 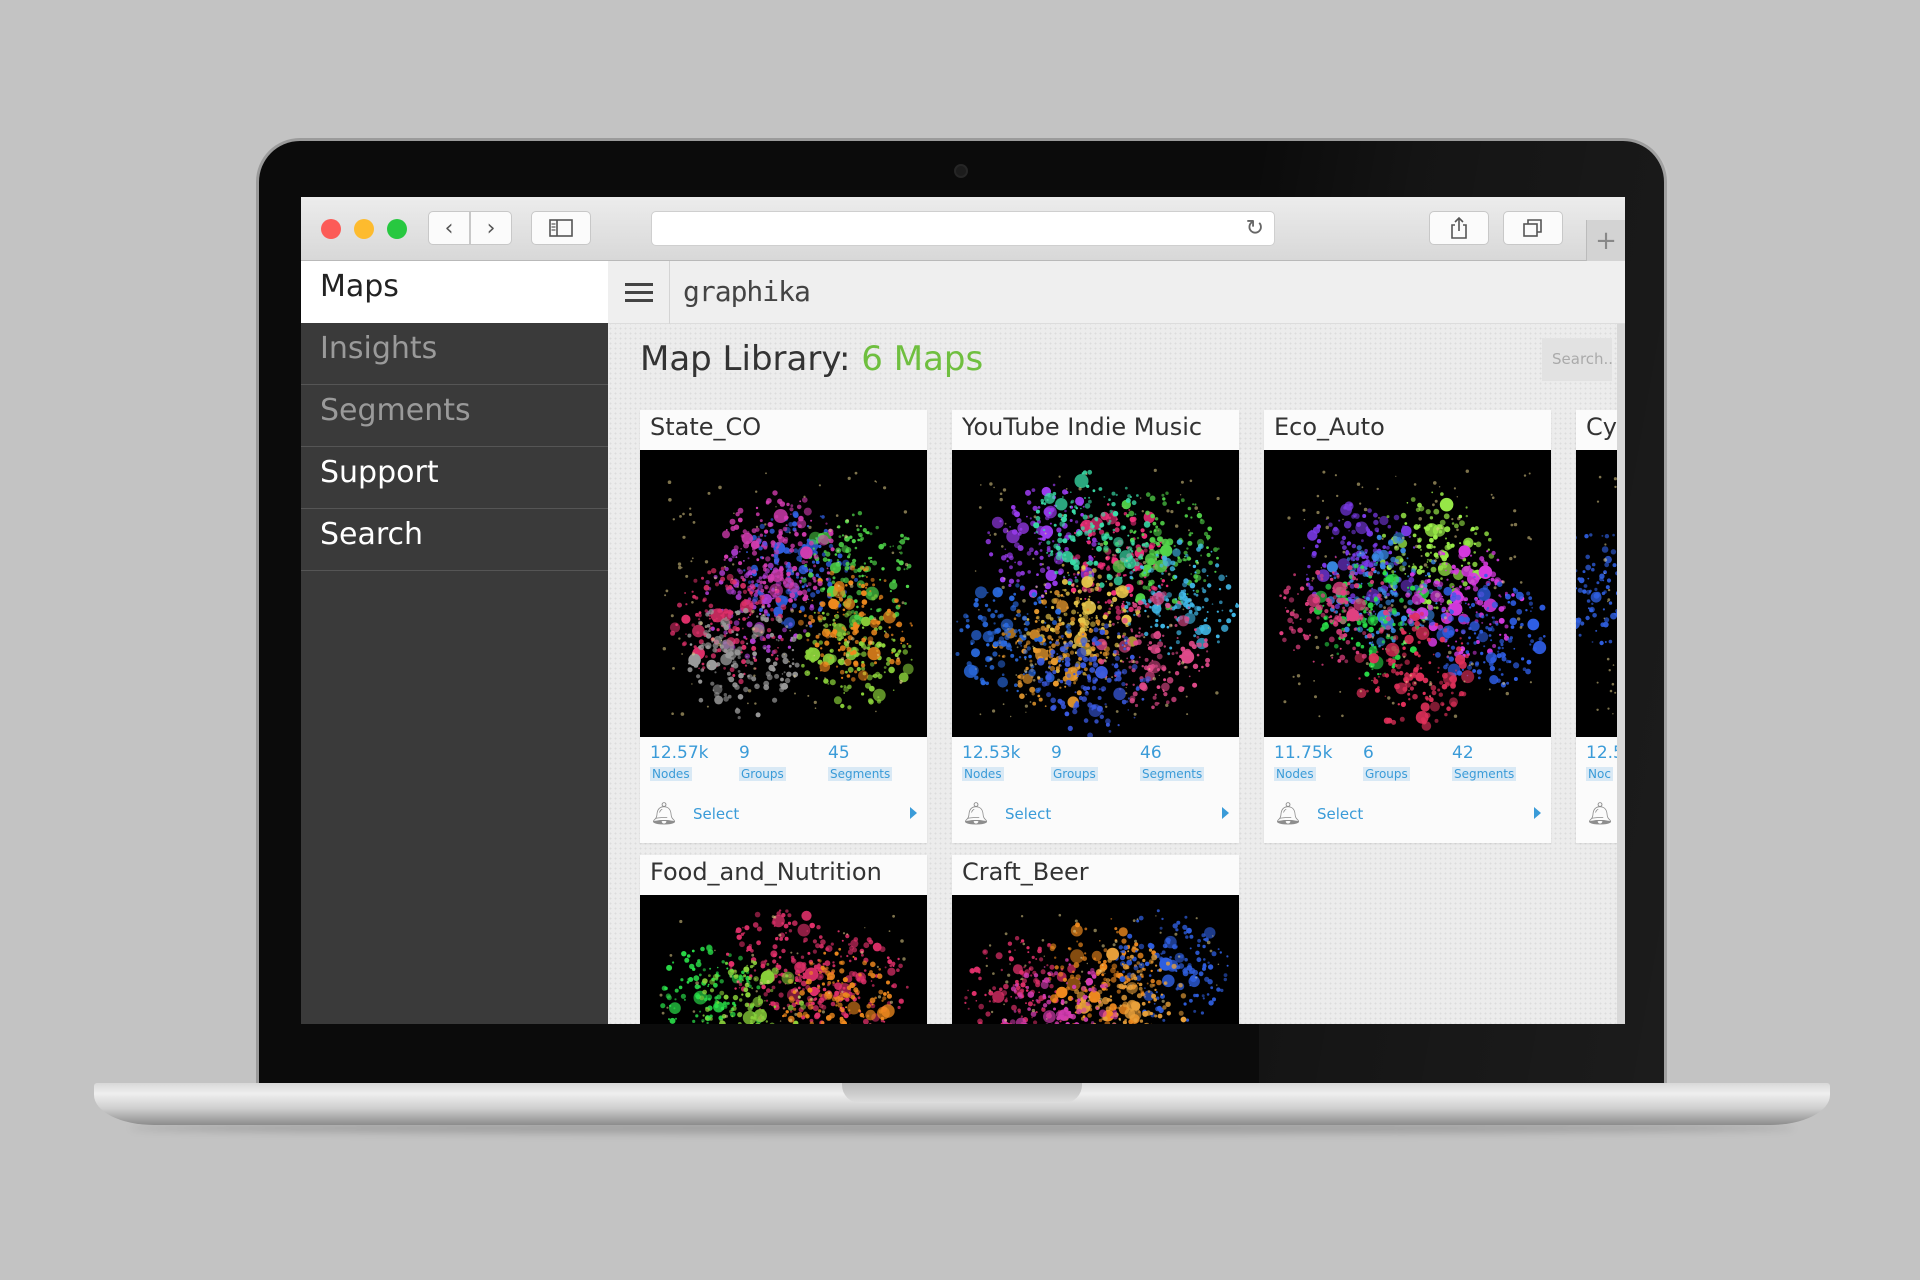 What do you see at coordinates (706, 427) in the screenshot?
I see `map-card-title: State_CO` at bounding box center [706, 427].